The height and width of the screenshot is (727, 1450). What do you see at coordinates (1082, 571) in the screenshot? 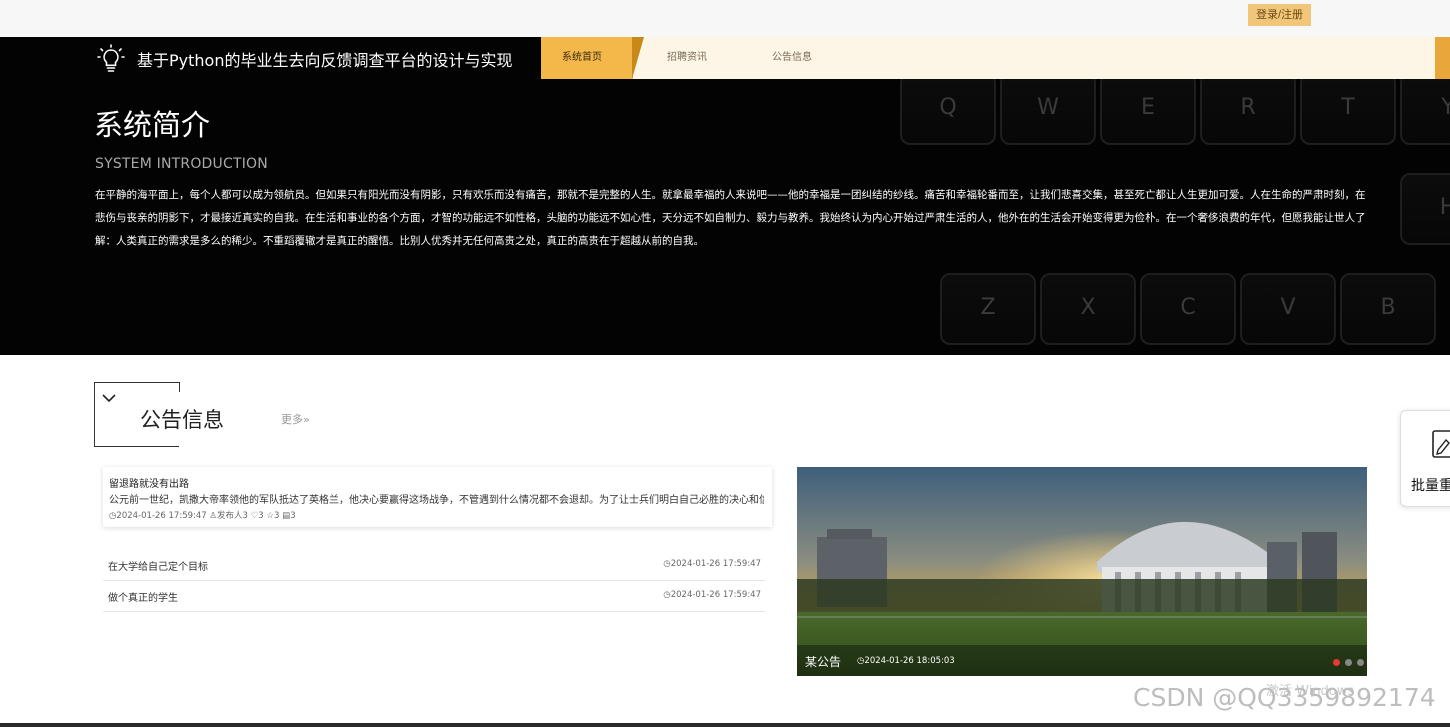
I see `notice-banner-carousel: 某公告 ◷2024-01-26 18:05:03` at bounding box center [1082, 571].